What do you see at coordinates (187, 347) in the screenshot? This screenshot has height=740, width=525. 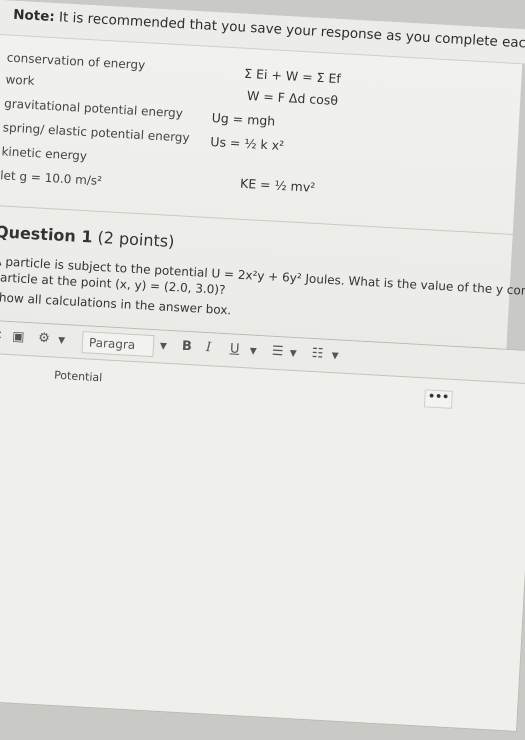 I see `bold-button: B` at bounding box center [187, 347].